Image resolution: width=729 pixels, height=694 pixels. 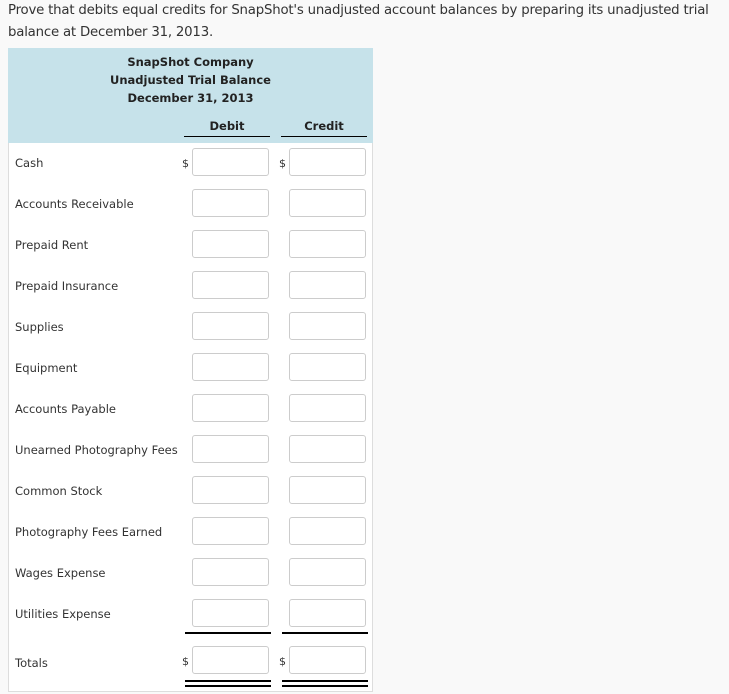 I want to click on account-label: Prepaid Rent, so click(x=52, y=245).